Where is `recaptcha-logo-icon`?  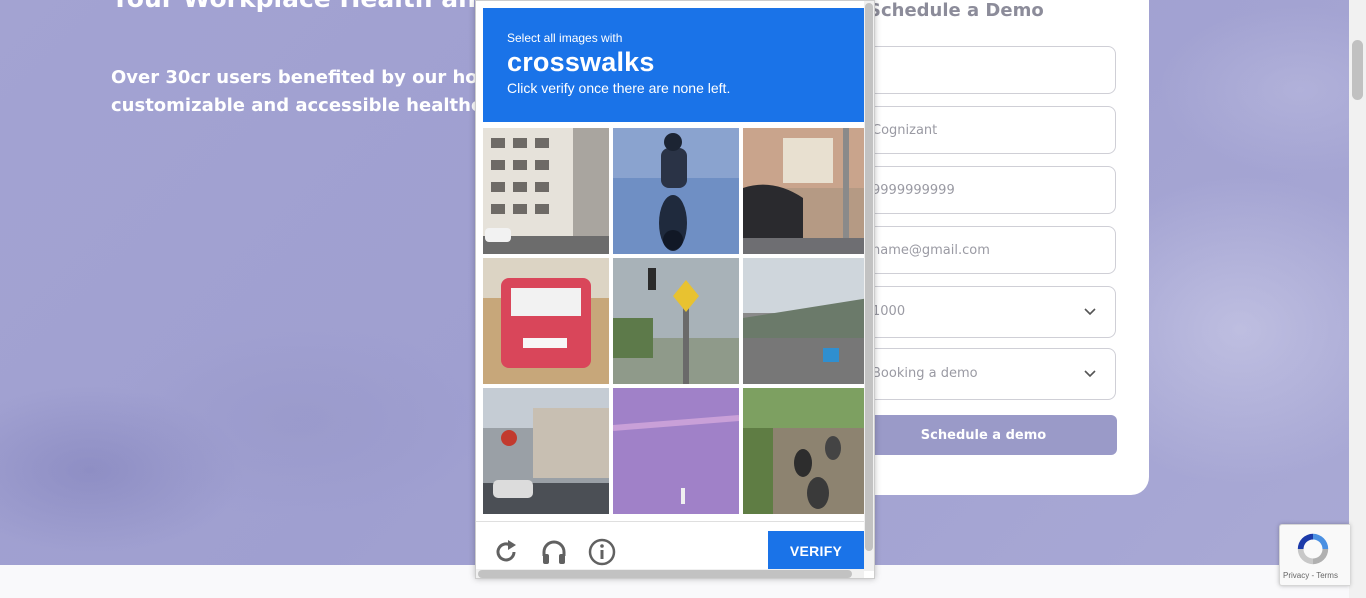 recaptcha-logo-icon is located at coordinates (1313, 549).